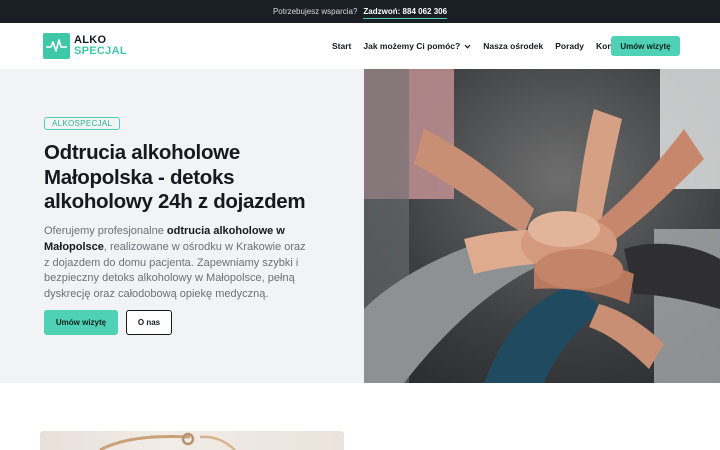  I want to click on about-us-button: O nas, so click(149, 322).